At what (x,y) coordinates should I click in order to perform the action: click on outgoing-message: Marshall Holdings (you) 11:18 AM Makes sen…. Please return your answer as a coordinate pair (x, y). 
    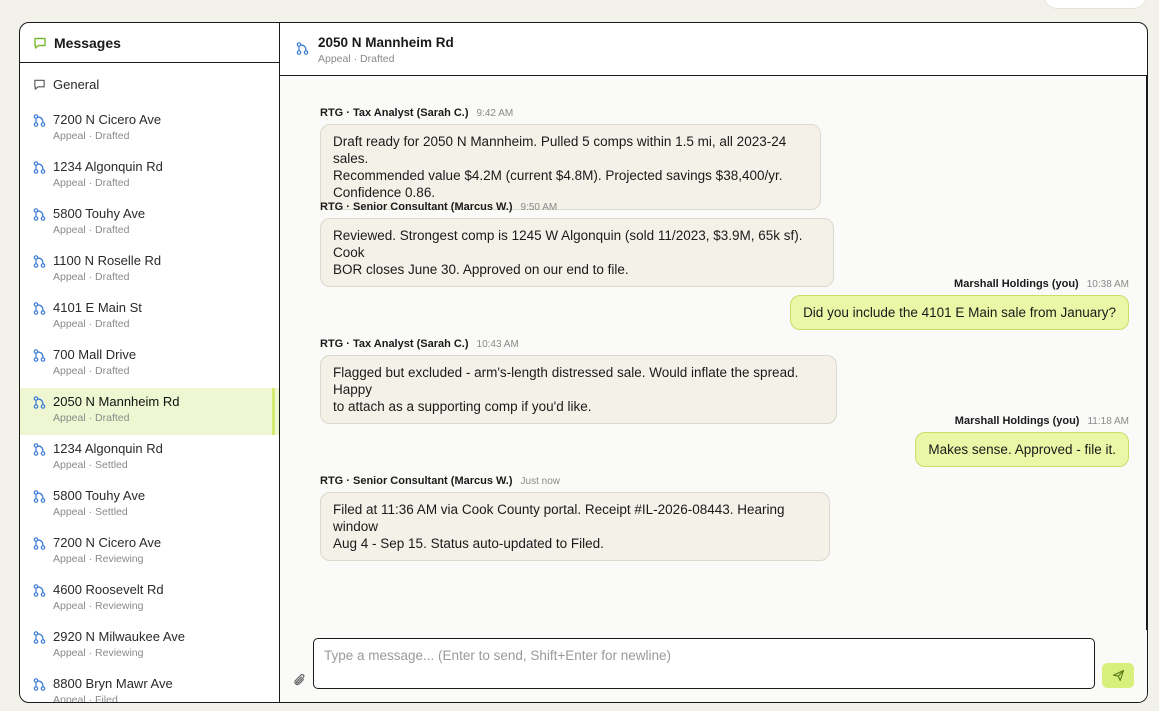
    Looking at the image, I should click on (1022, 440).